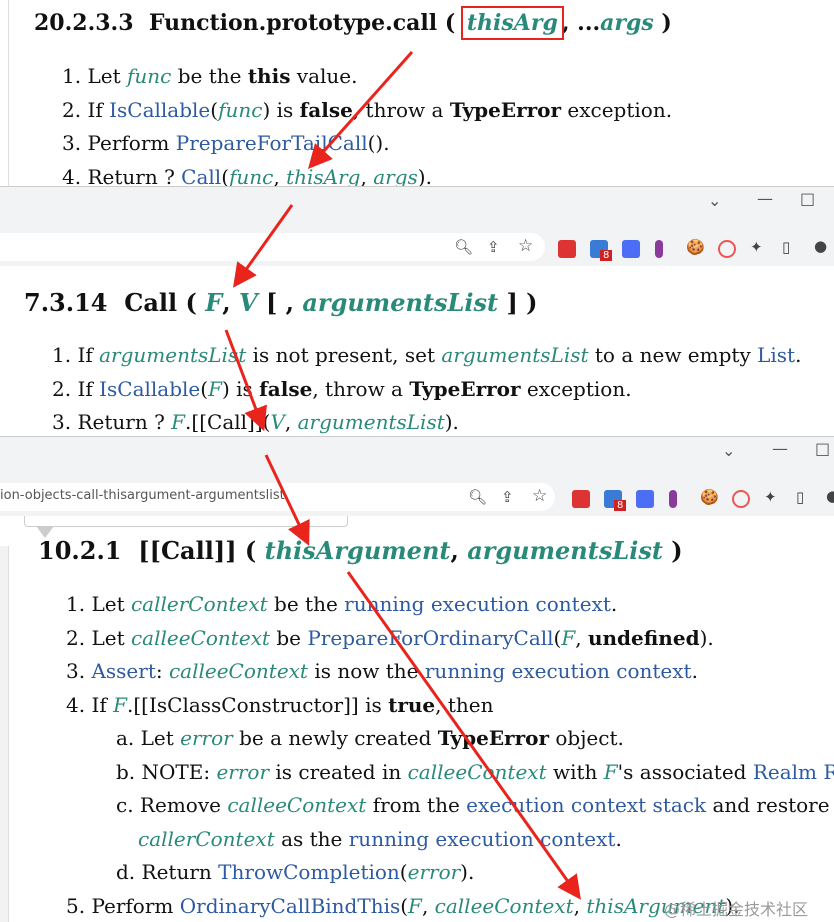  I want to click on arrow-into-call-section, so click(263, 246).